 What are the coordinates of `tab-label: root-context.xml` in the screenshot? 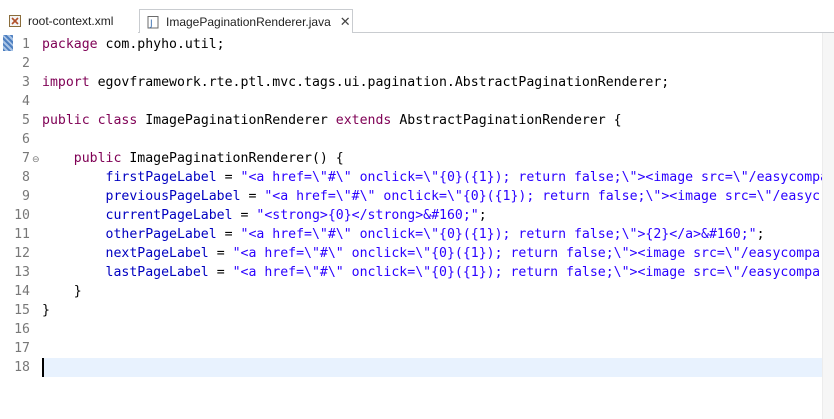 It's located at (71, 21).